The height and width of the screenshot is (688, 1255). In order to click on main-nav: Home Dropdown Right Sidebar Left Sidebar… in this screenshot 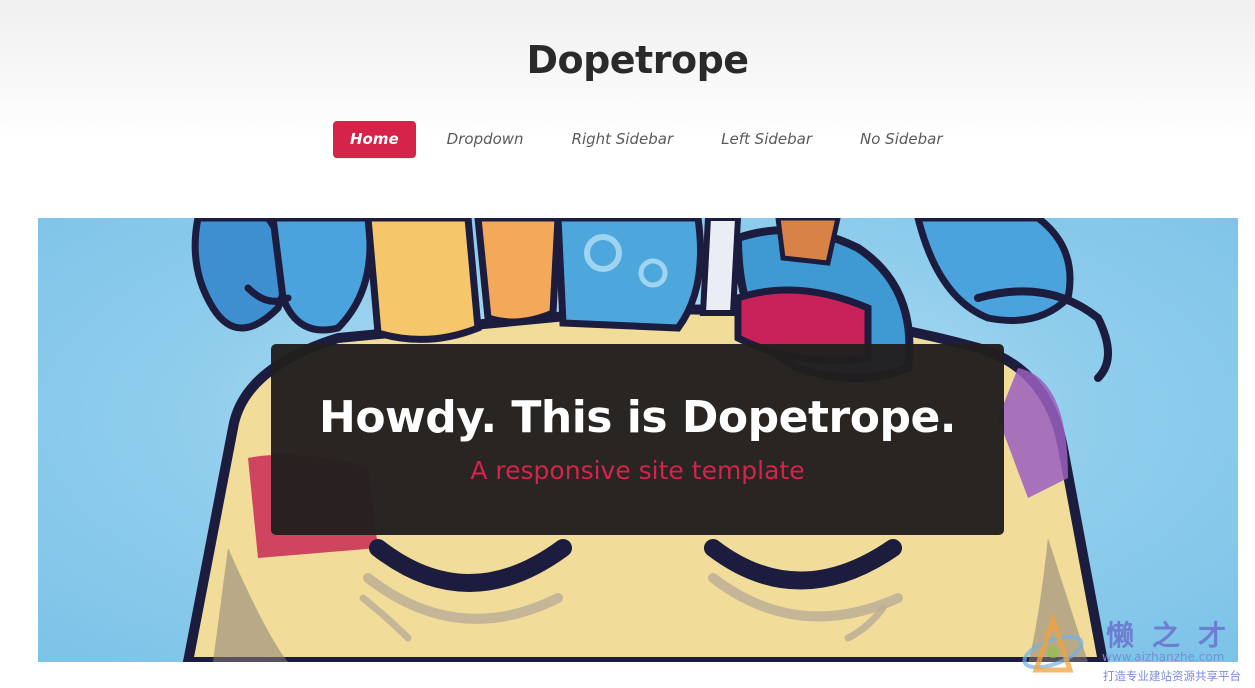, I will do `click(653, 139)`.